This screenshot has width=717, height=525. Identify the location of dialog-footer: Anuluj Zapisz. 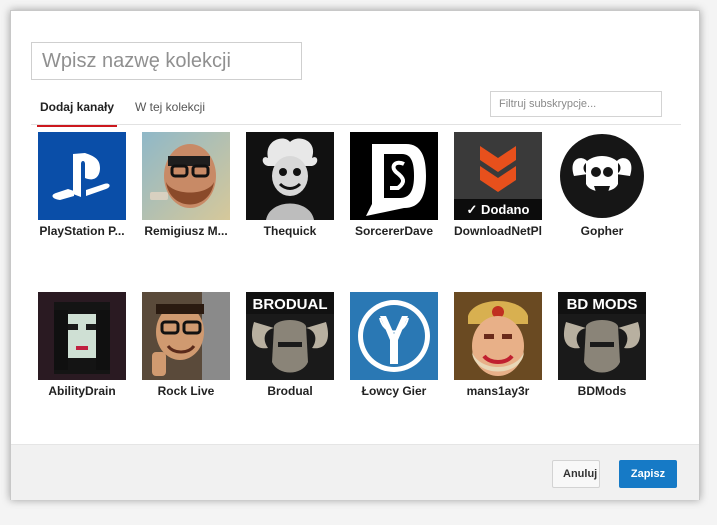
(355, 472).